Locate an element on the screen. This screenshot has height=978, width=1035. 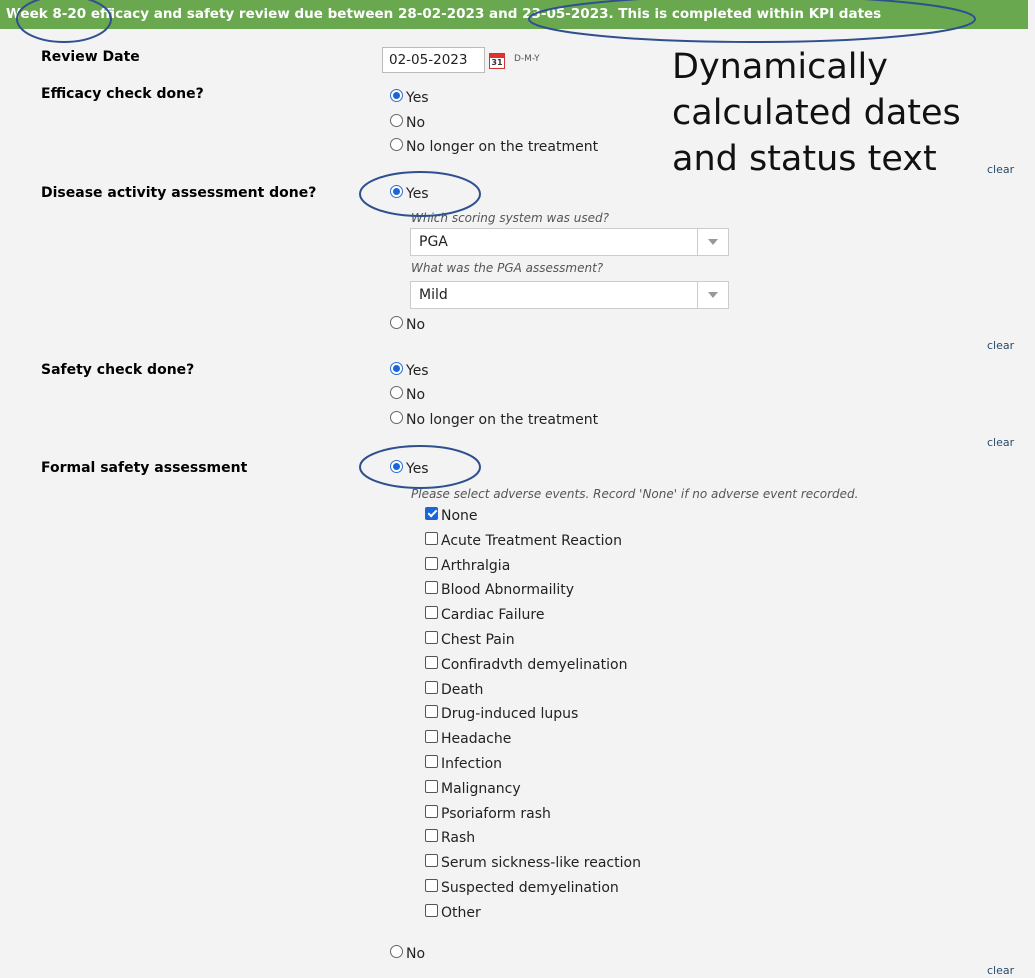
annotation-ellipse-dates is located at coordinates (752, 21).